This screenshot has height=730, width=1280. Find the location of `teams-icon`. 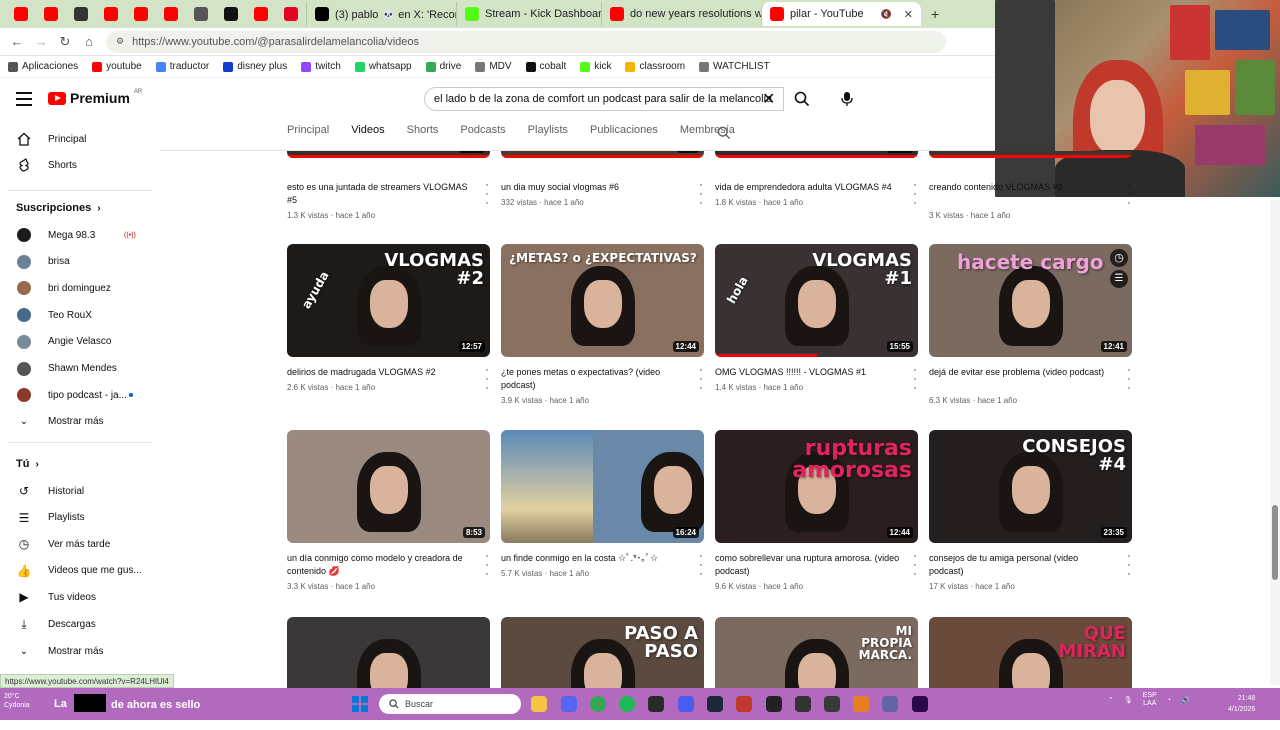

teams-icon is located at coordinates (890, 704).